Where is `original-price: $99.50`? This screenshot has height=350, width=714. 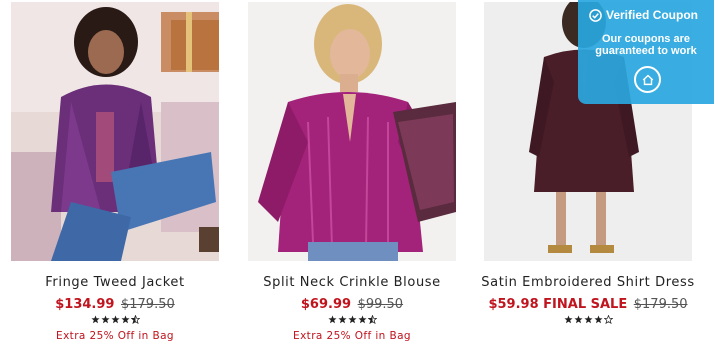 original-price: $99.50 is located at coordinates (380, 304).